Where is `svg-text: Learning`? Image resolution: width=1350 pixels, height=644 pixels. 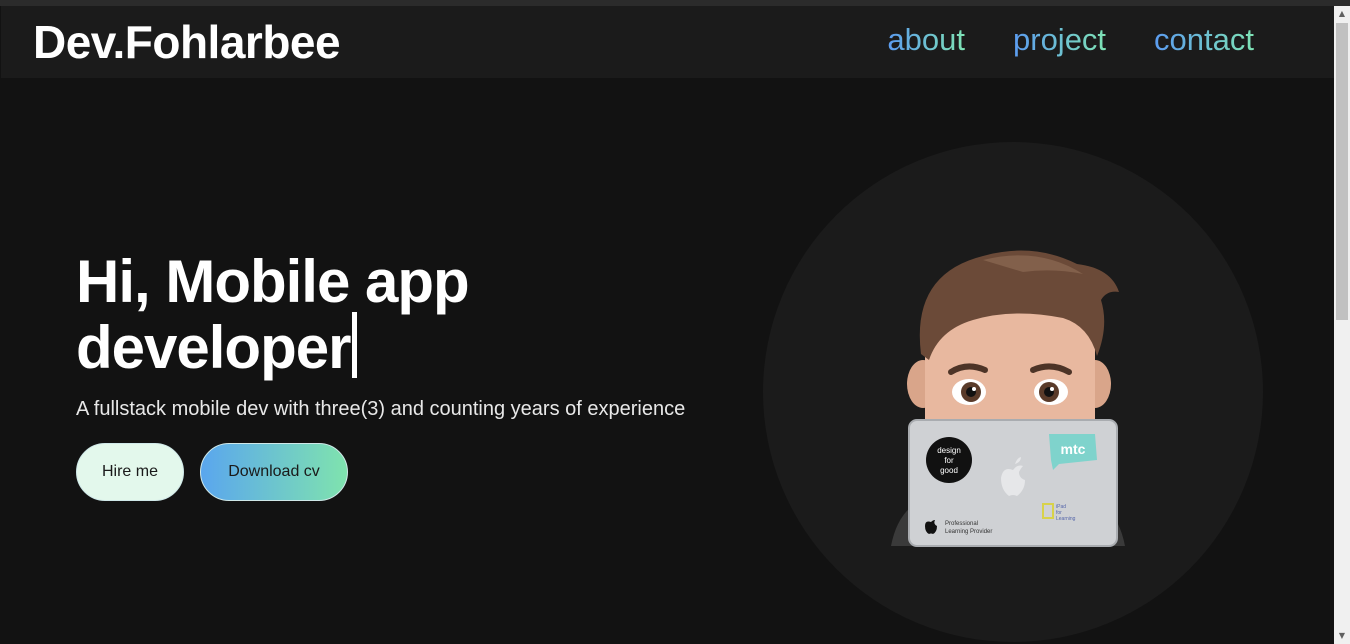
svg-text: Learning is located at coordinates (1066, 519).